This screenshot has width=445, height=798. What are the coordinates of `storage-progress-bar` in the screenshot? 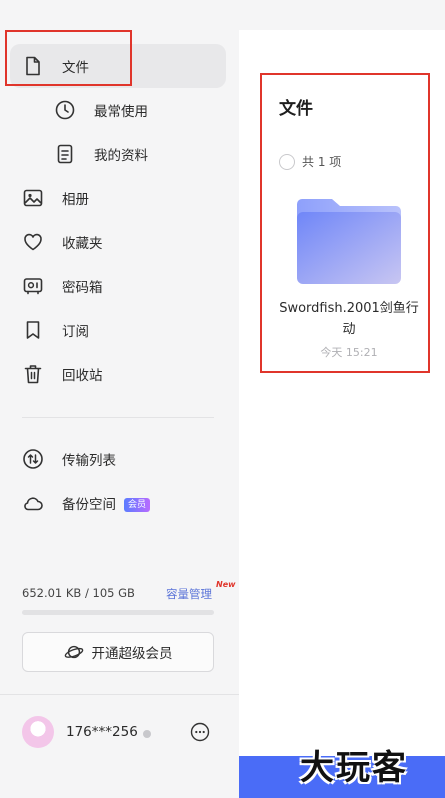 It's located at (118, 612).